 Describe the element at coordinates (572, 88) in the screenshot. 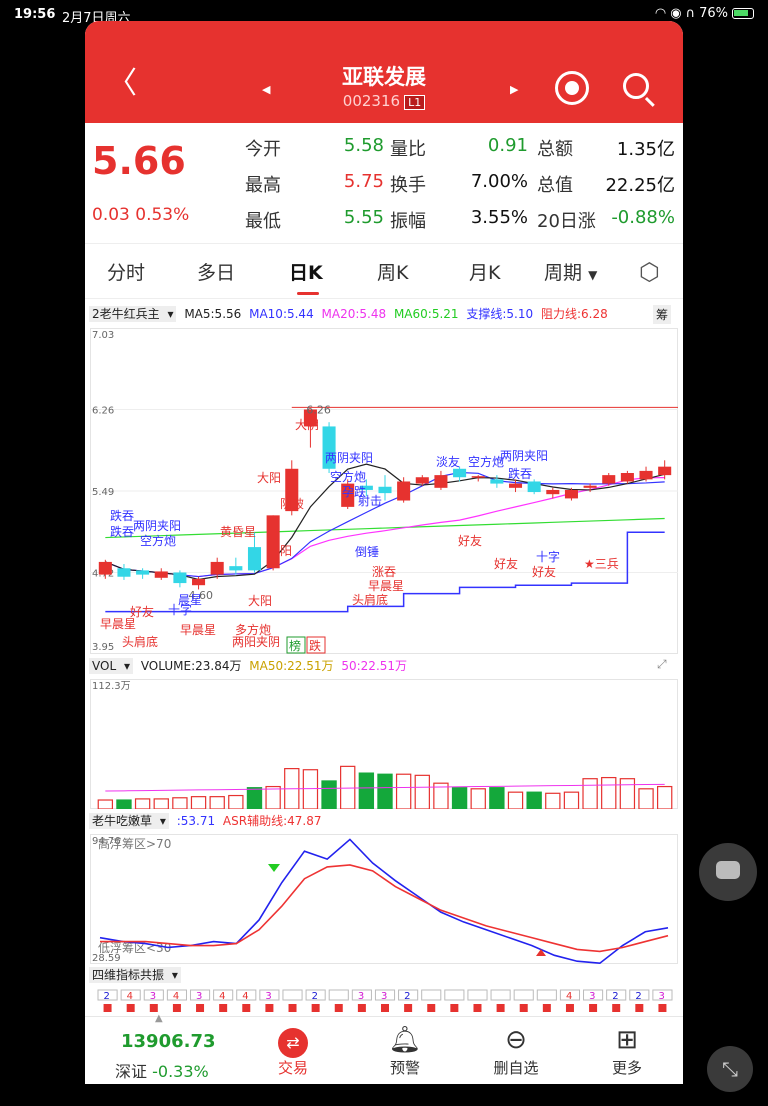

I see `mascot-icon` at that location.